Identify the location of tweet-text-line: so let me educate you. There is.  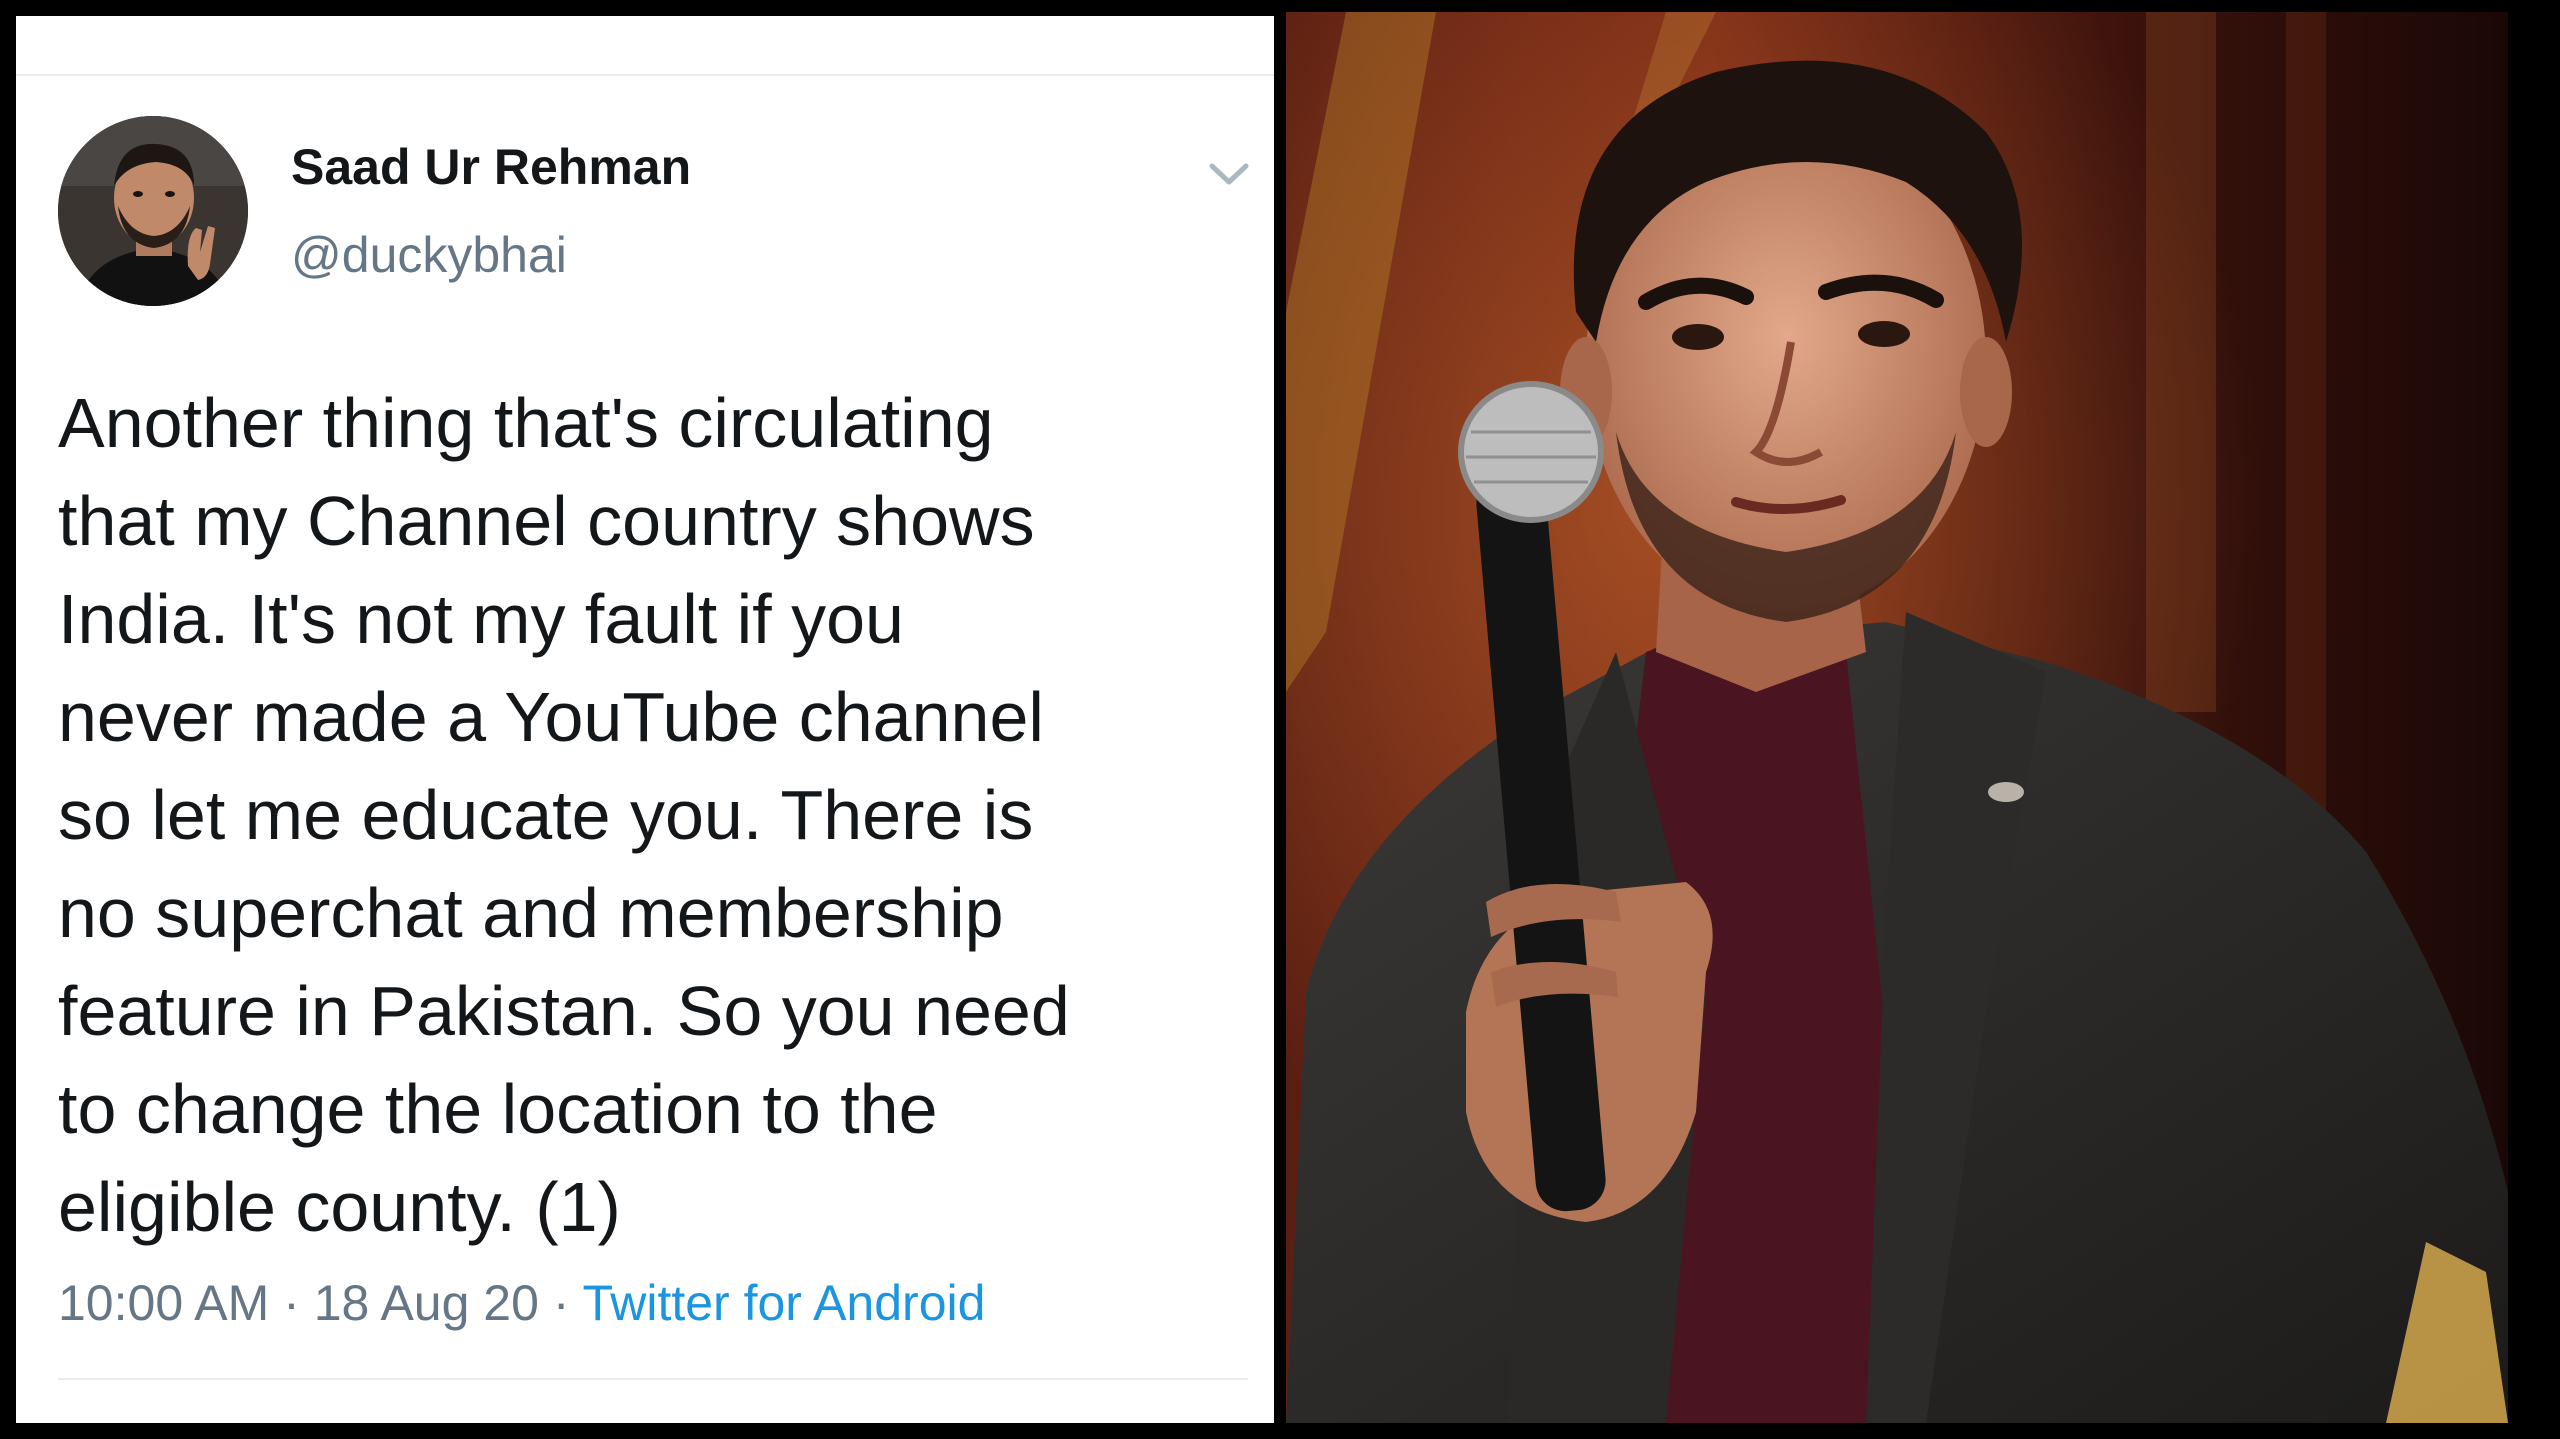
(546, 815).